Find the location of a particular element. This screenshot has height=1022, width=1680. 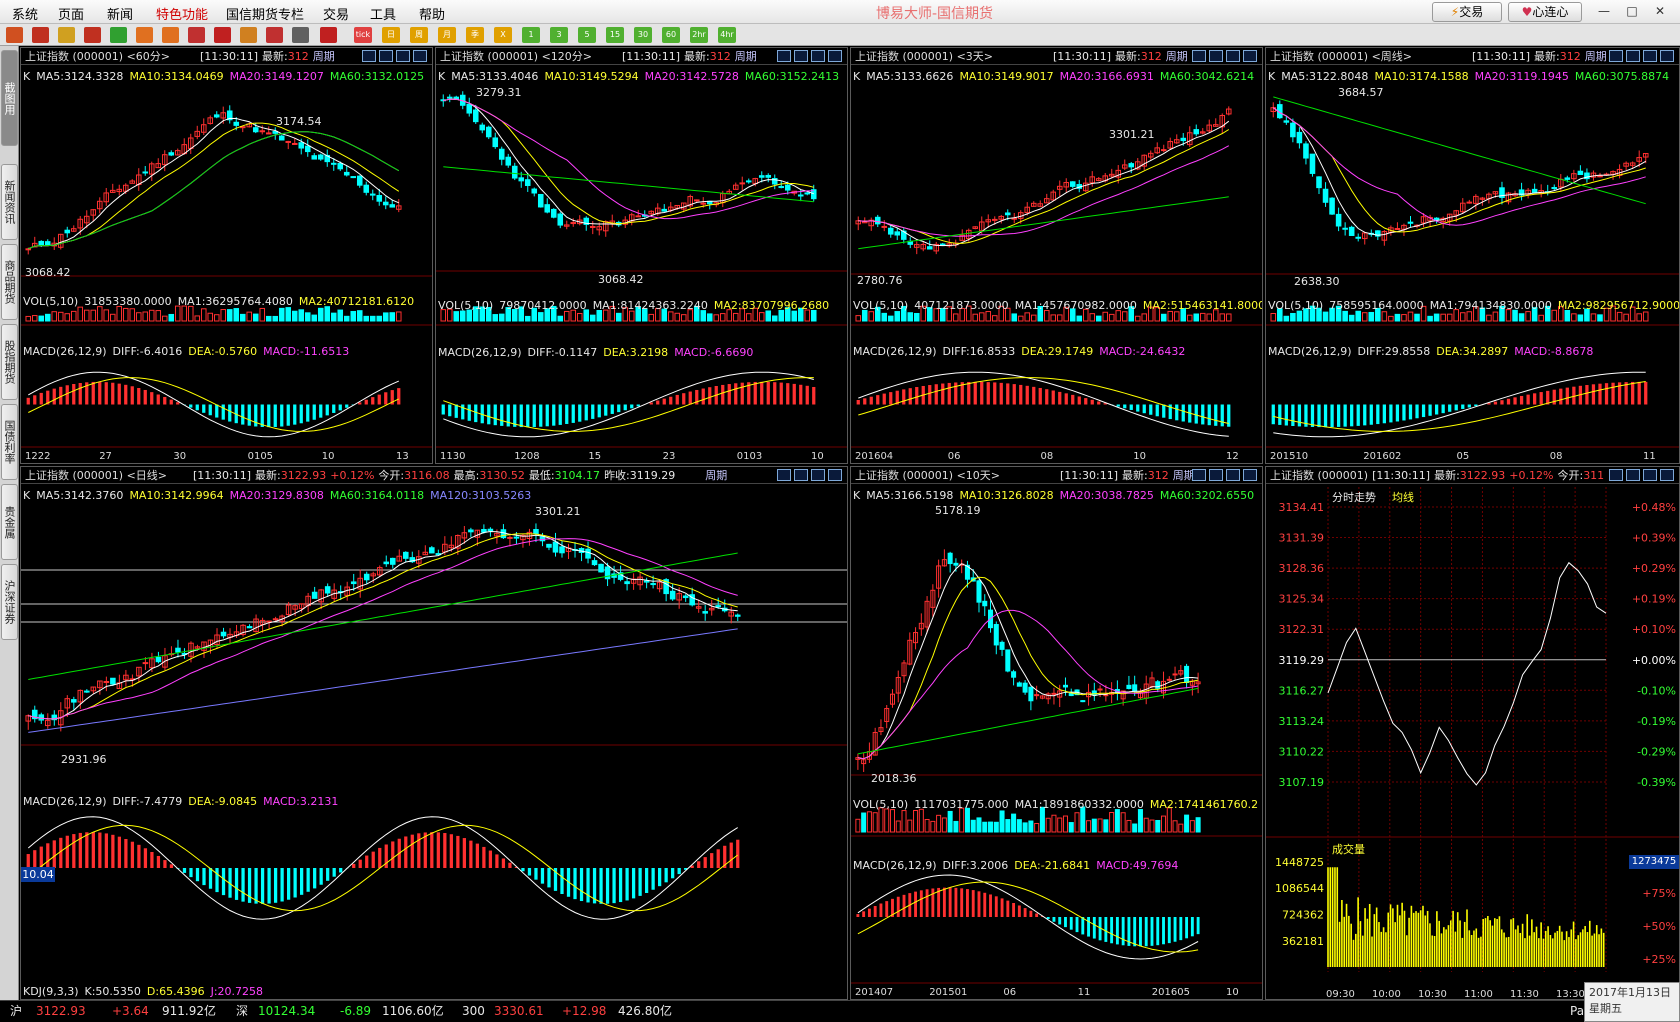

period-日-button: 日 is located at coordinates (391, 35).